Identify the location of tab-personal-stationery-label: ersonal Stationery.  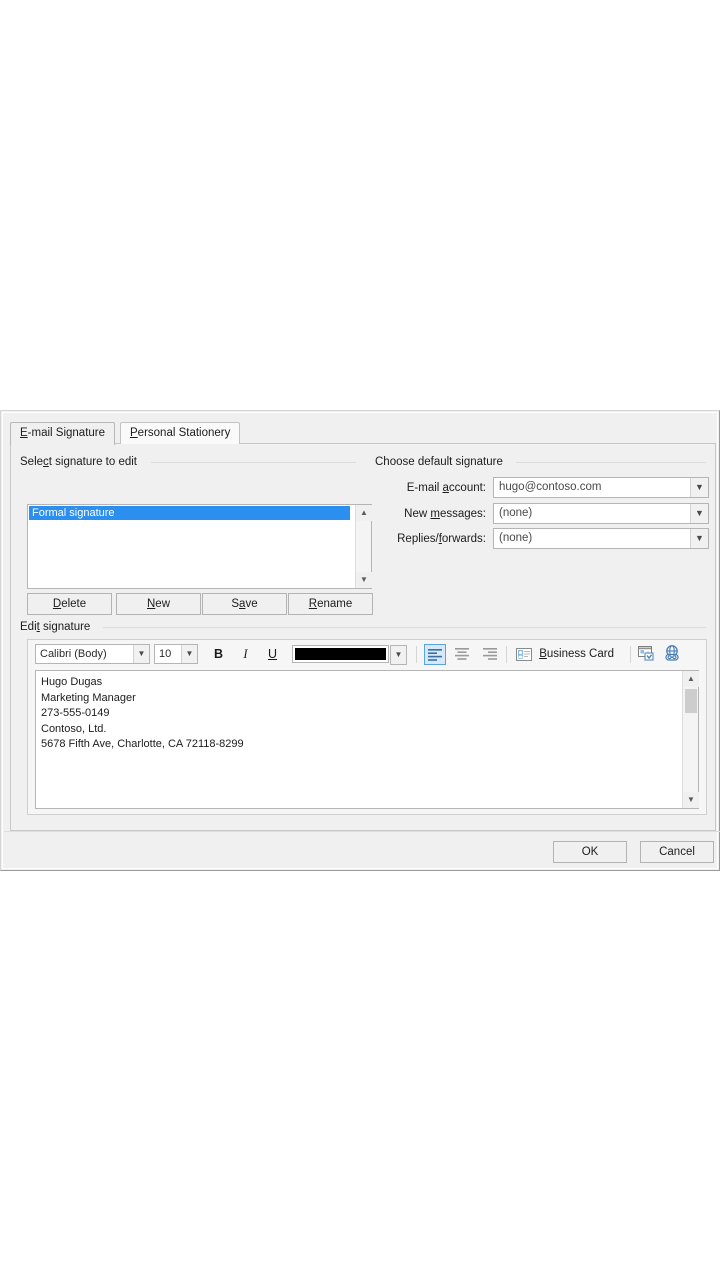
(184, 433).